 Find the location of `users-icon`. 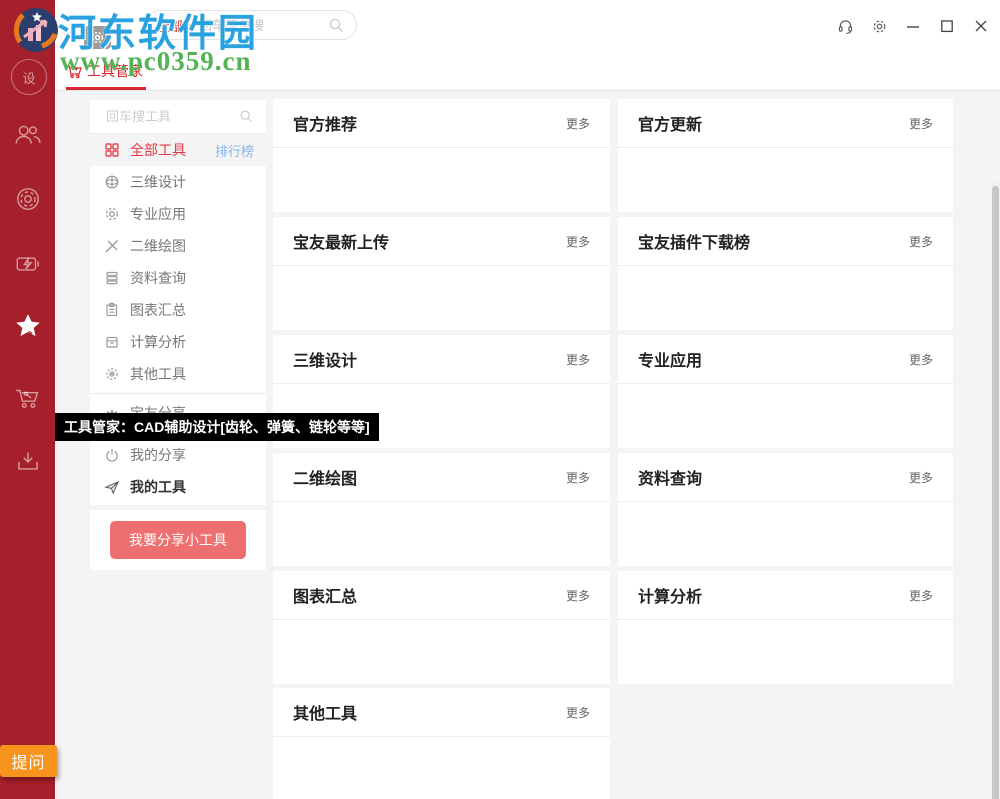

users-icon is located at coordinates (28, 135).